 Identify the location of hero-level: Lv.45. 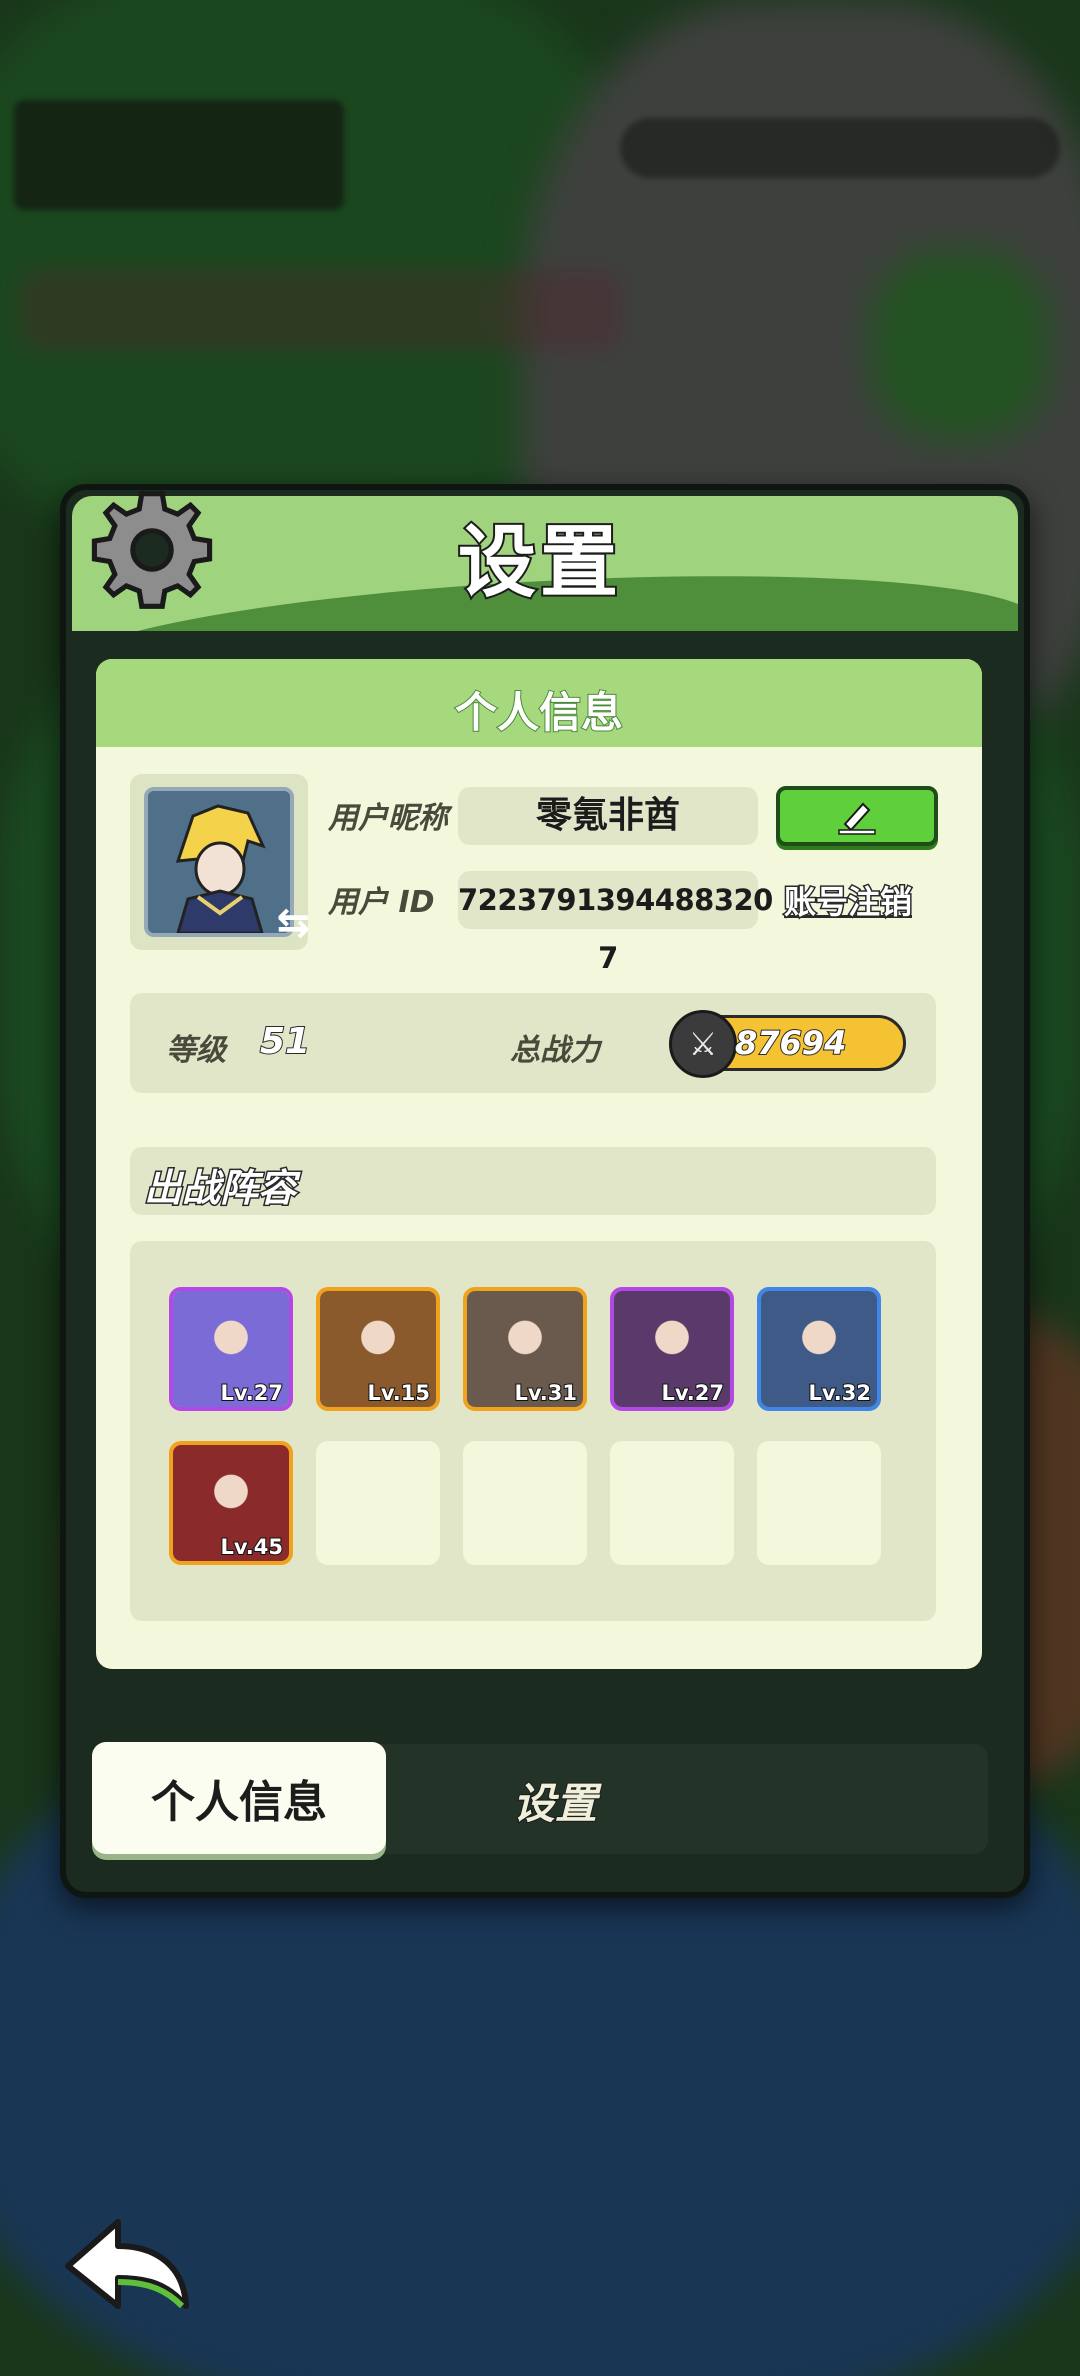
(251, 1547).